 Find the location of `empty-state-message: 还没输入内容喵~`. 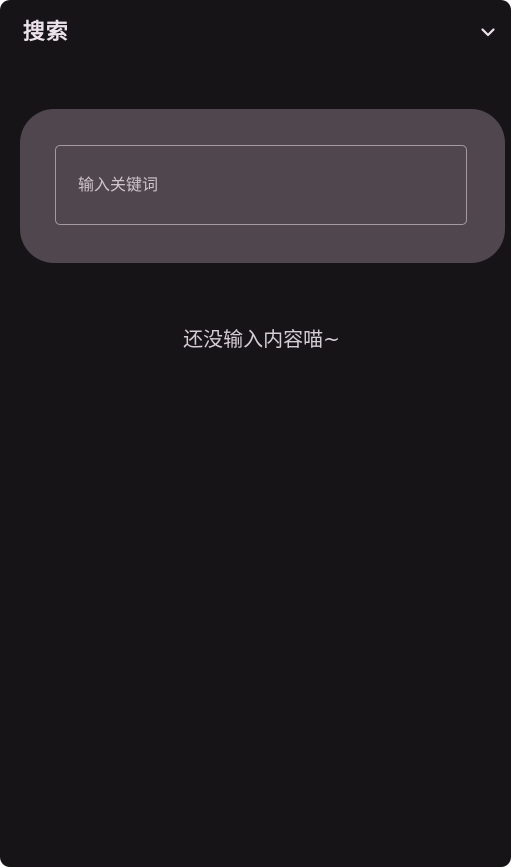

empty-state-message: 还没输入内容喵~ is located at coordinates (261, 339).